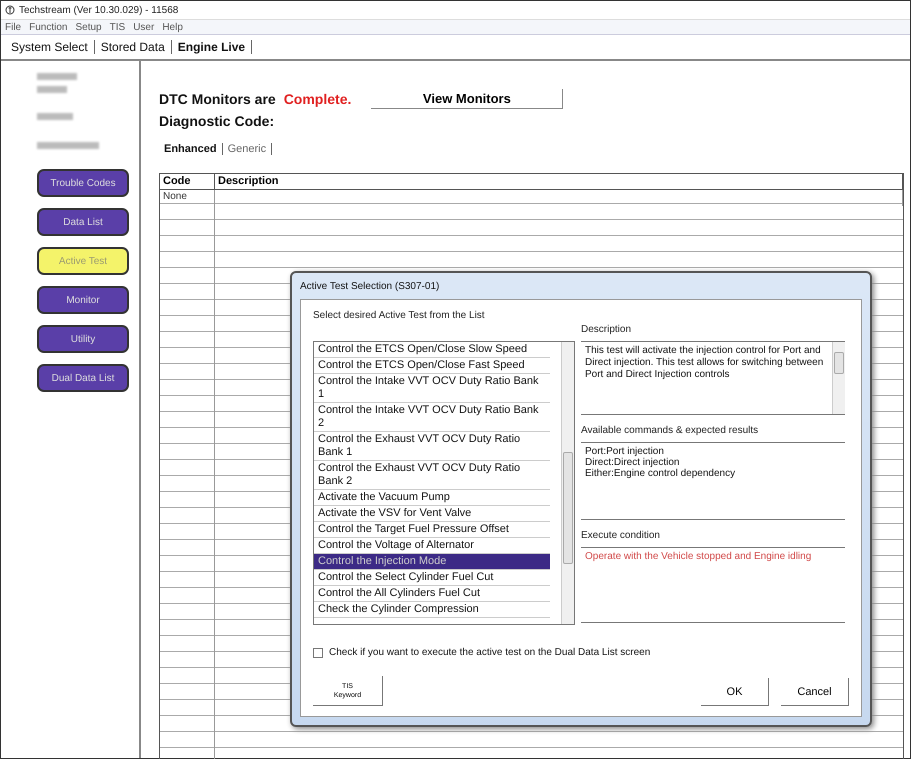  What do you see at coordinates (606, 329) in the screenshot?
I see `description-label: Description` at bounding box center [606, 329].